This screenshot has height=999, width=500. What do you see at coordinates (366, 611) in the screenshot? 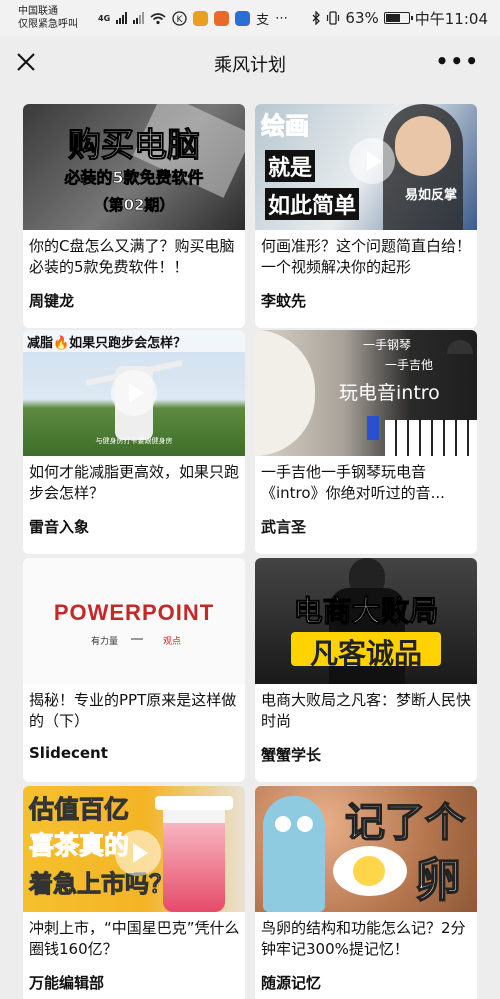
I see `thumbnail-headline: 电商大败局` at bounding box center [366, 611].